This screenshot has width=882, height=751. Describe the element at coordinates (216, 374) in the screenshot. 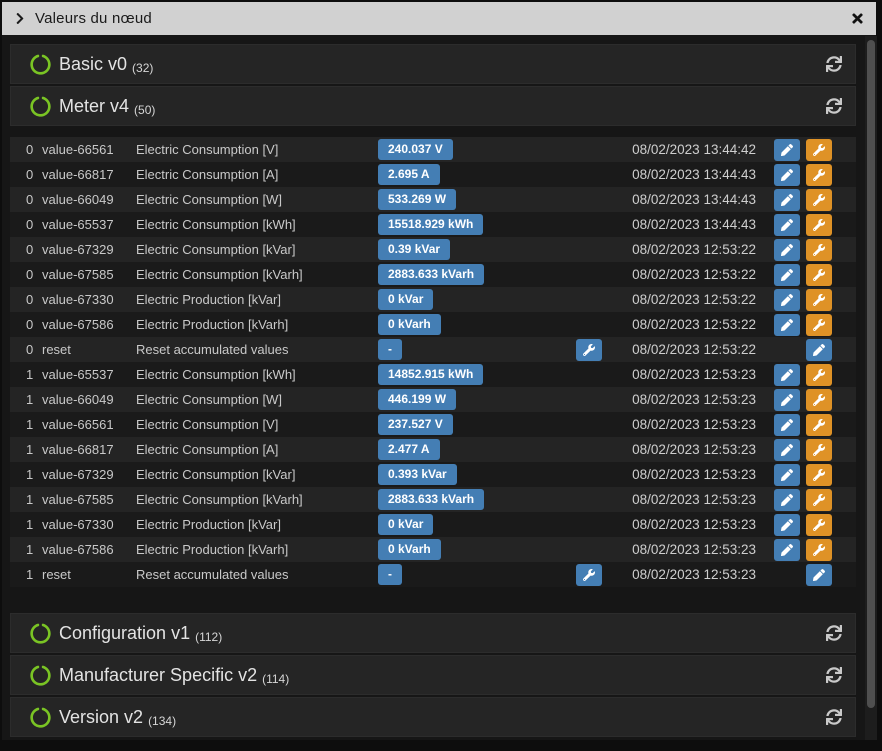

I see `value-description: Electric Consumption [kWh]` at that location.